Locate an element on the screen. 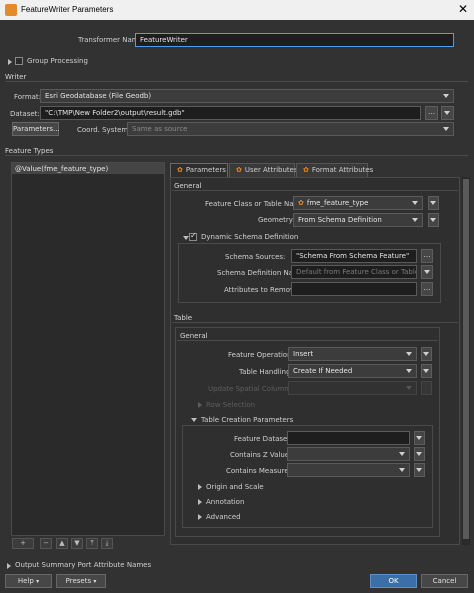 The image size is (474, 593). feature-class-select: ✿ fme_feature_type is located at coordinates (358, 203).